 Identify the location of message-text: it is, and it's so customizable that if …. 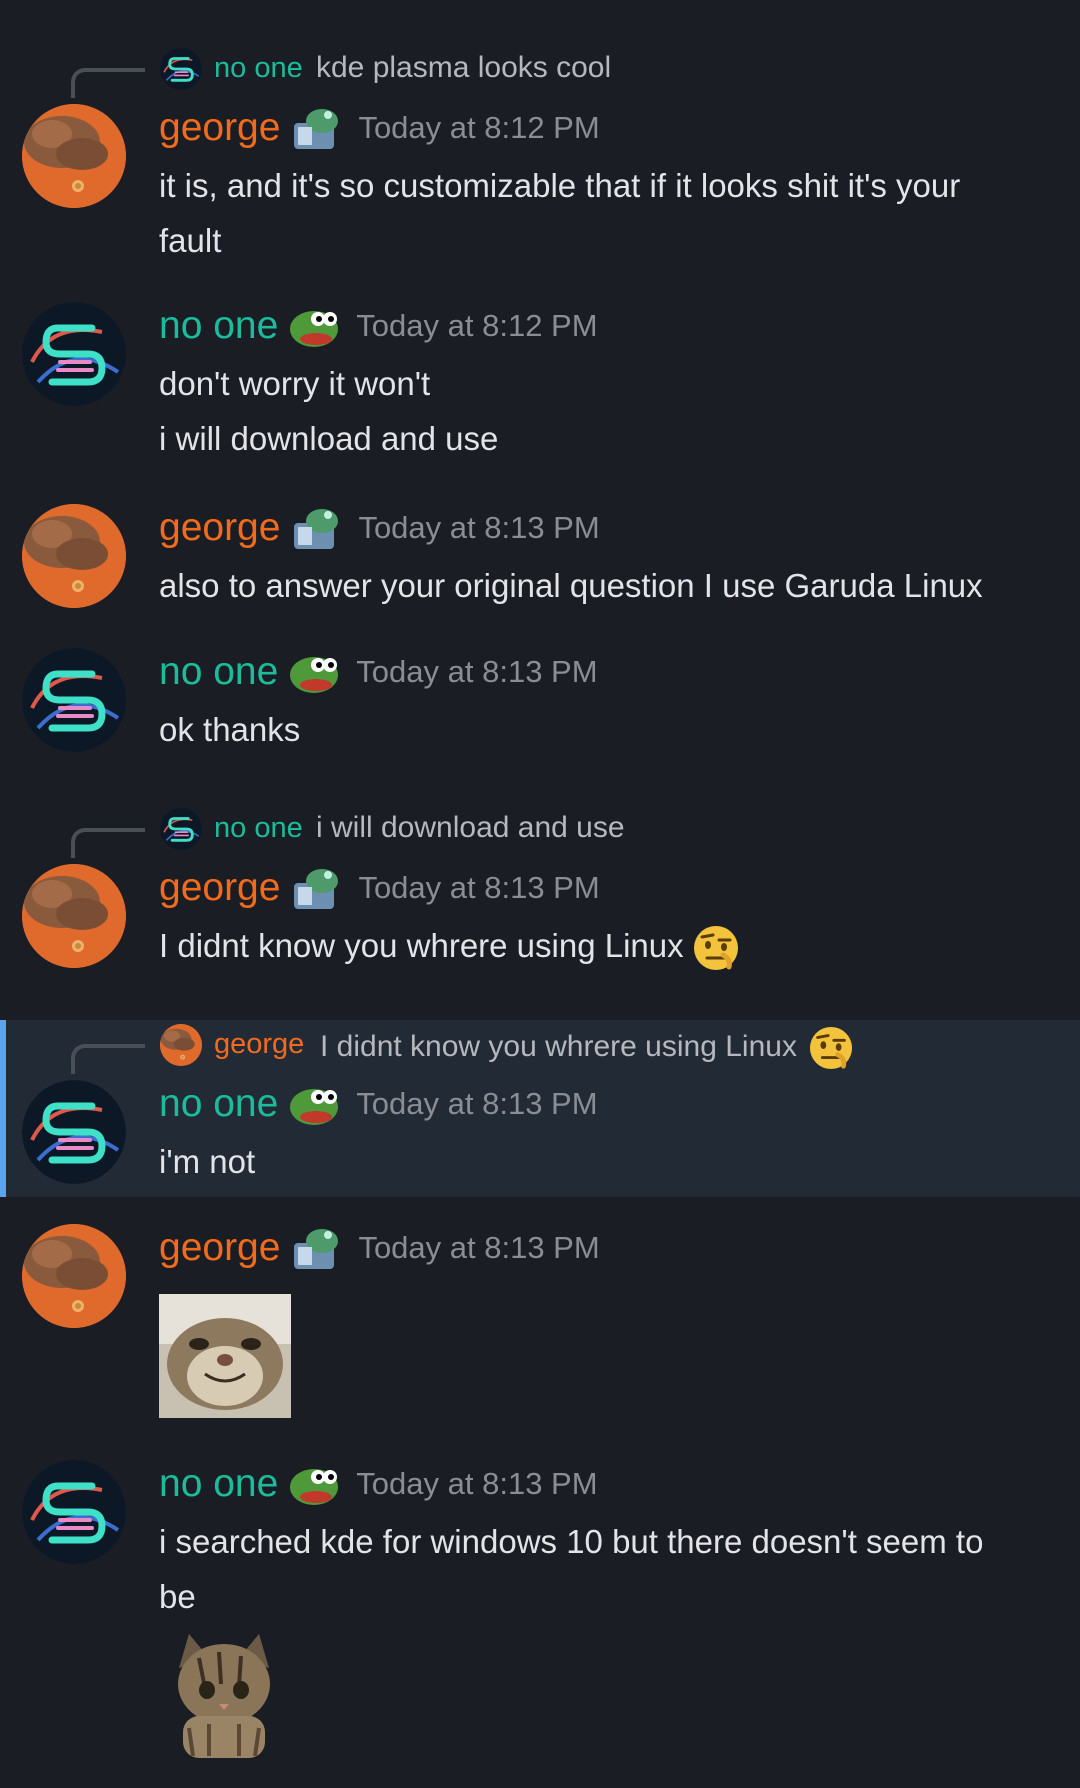
(560, 213).